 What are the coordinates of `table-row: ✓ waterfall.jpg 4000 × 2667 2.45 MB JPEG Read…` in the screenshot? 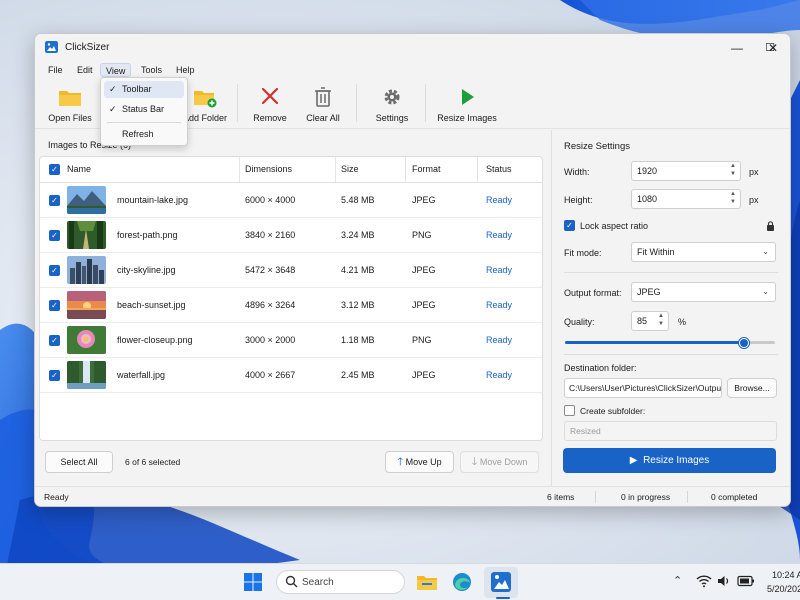 It's located at (291, 375).